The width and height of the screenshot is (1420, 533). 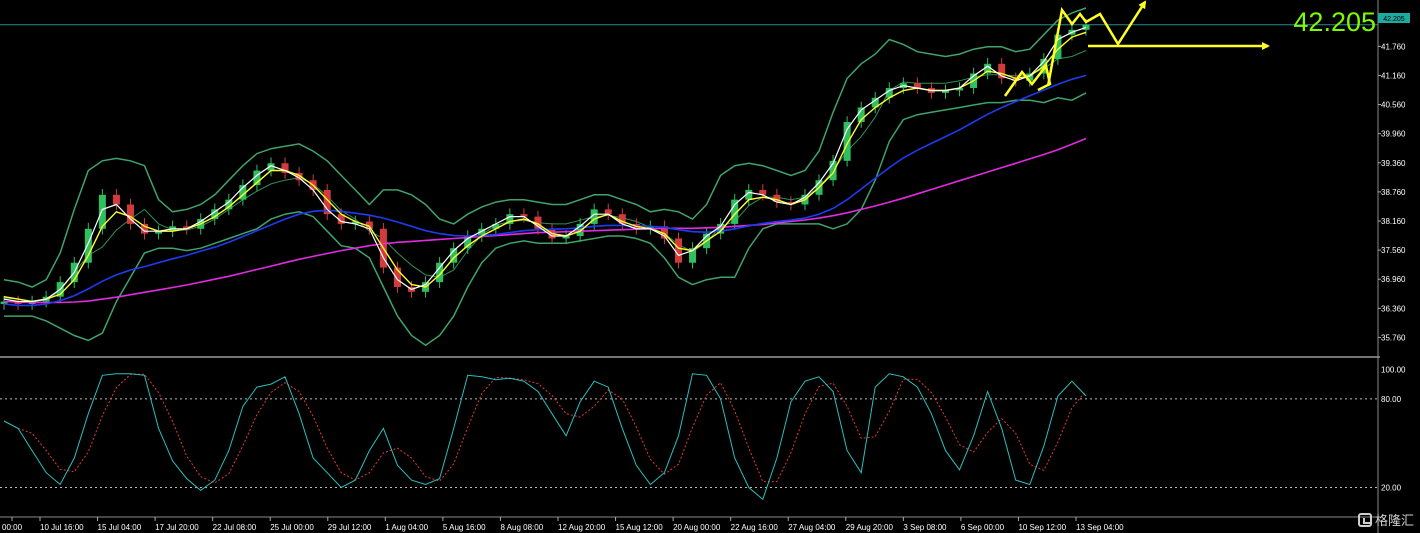 I want to click on time-tick-label: 1 Aug 04:00, so click(x=406, y=527).